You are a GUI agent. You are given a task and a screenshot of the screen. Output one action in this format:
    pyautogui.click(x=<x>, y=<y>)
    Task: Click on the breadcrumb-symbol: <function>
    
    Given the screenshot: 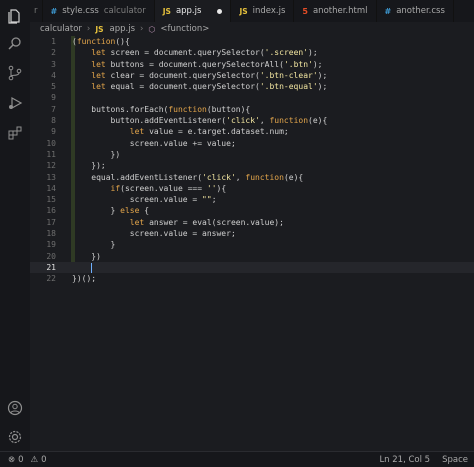 What is the action you would take?
    pyautogui.click(x=184, y=29)
    